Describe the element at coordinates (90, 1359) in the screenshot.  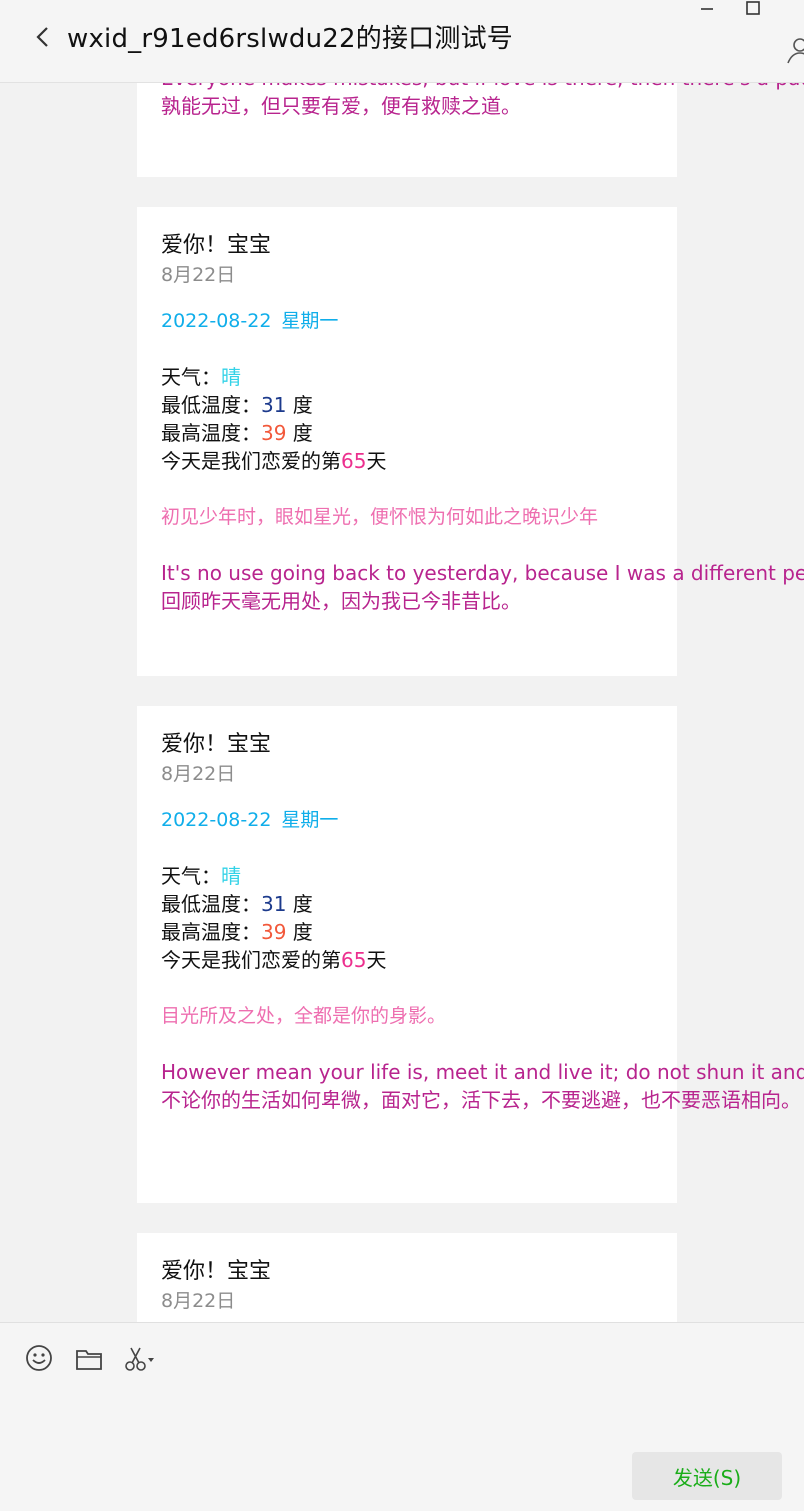
I see `folder-icon` at that location.